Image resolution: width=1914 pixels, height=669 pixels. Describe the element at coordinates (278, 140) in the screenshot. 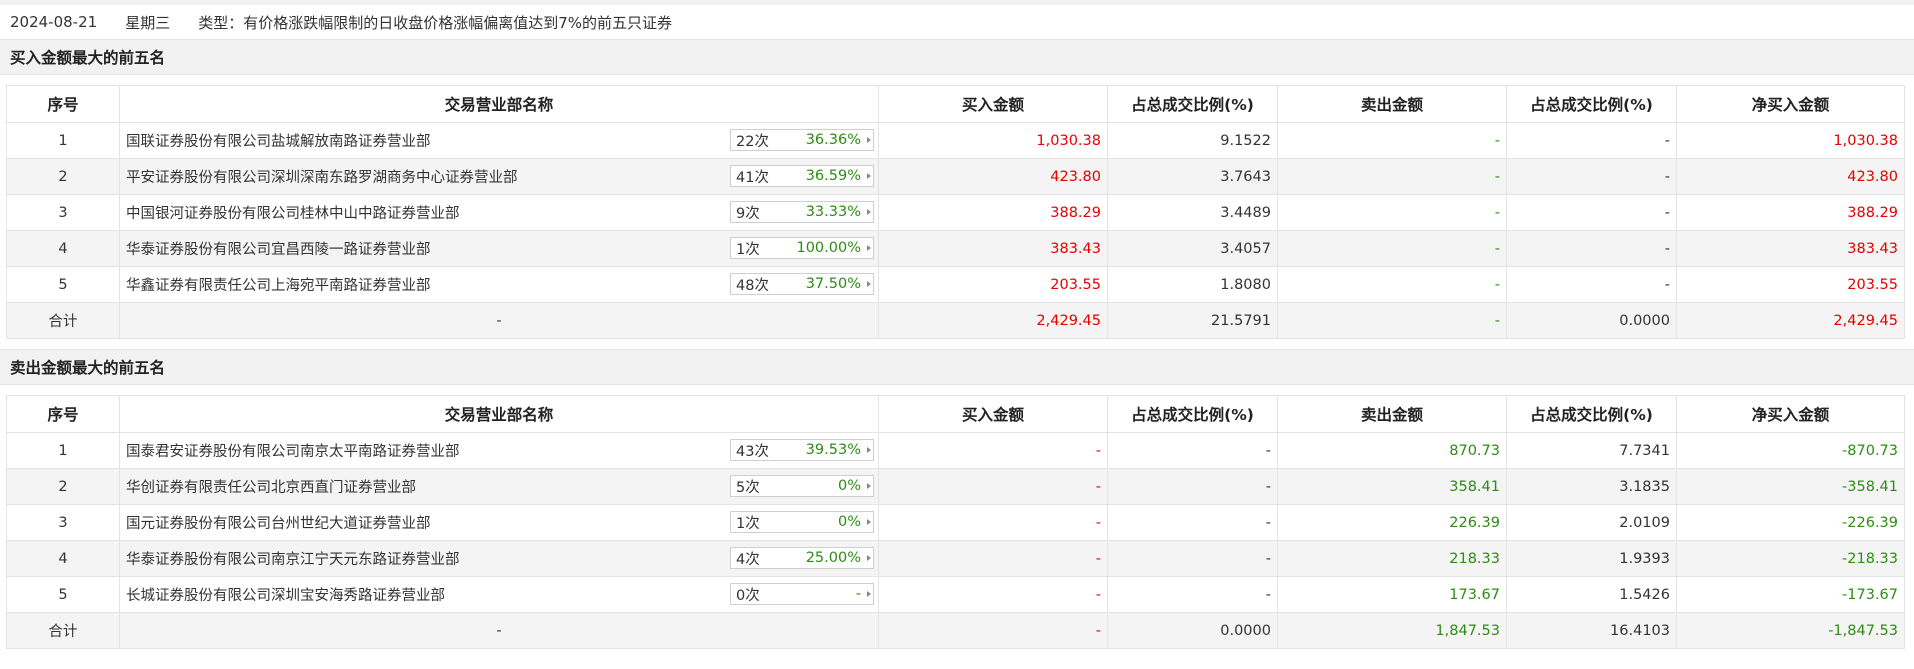

I see `branch-name-link: 国联证券股份有限公司盐城解放南路证券营业部` at that location.